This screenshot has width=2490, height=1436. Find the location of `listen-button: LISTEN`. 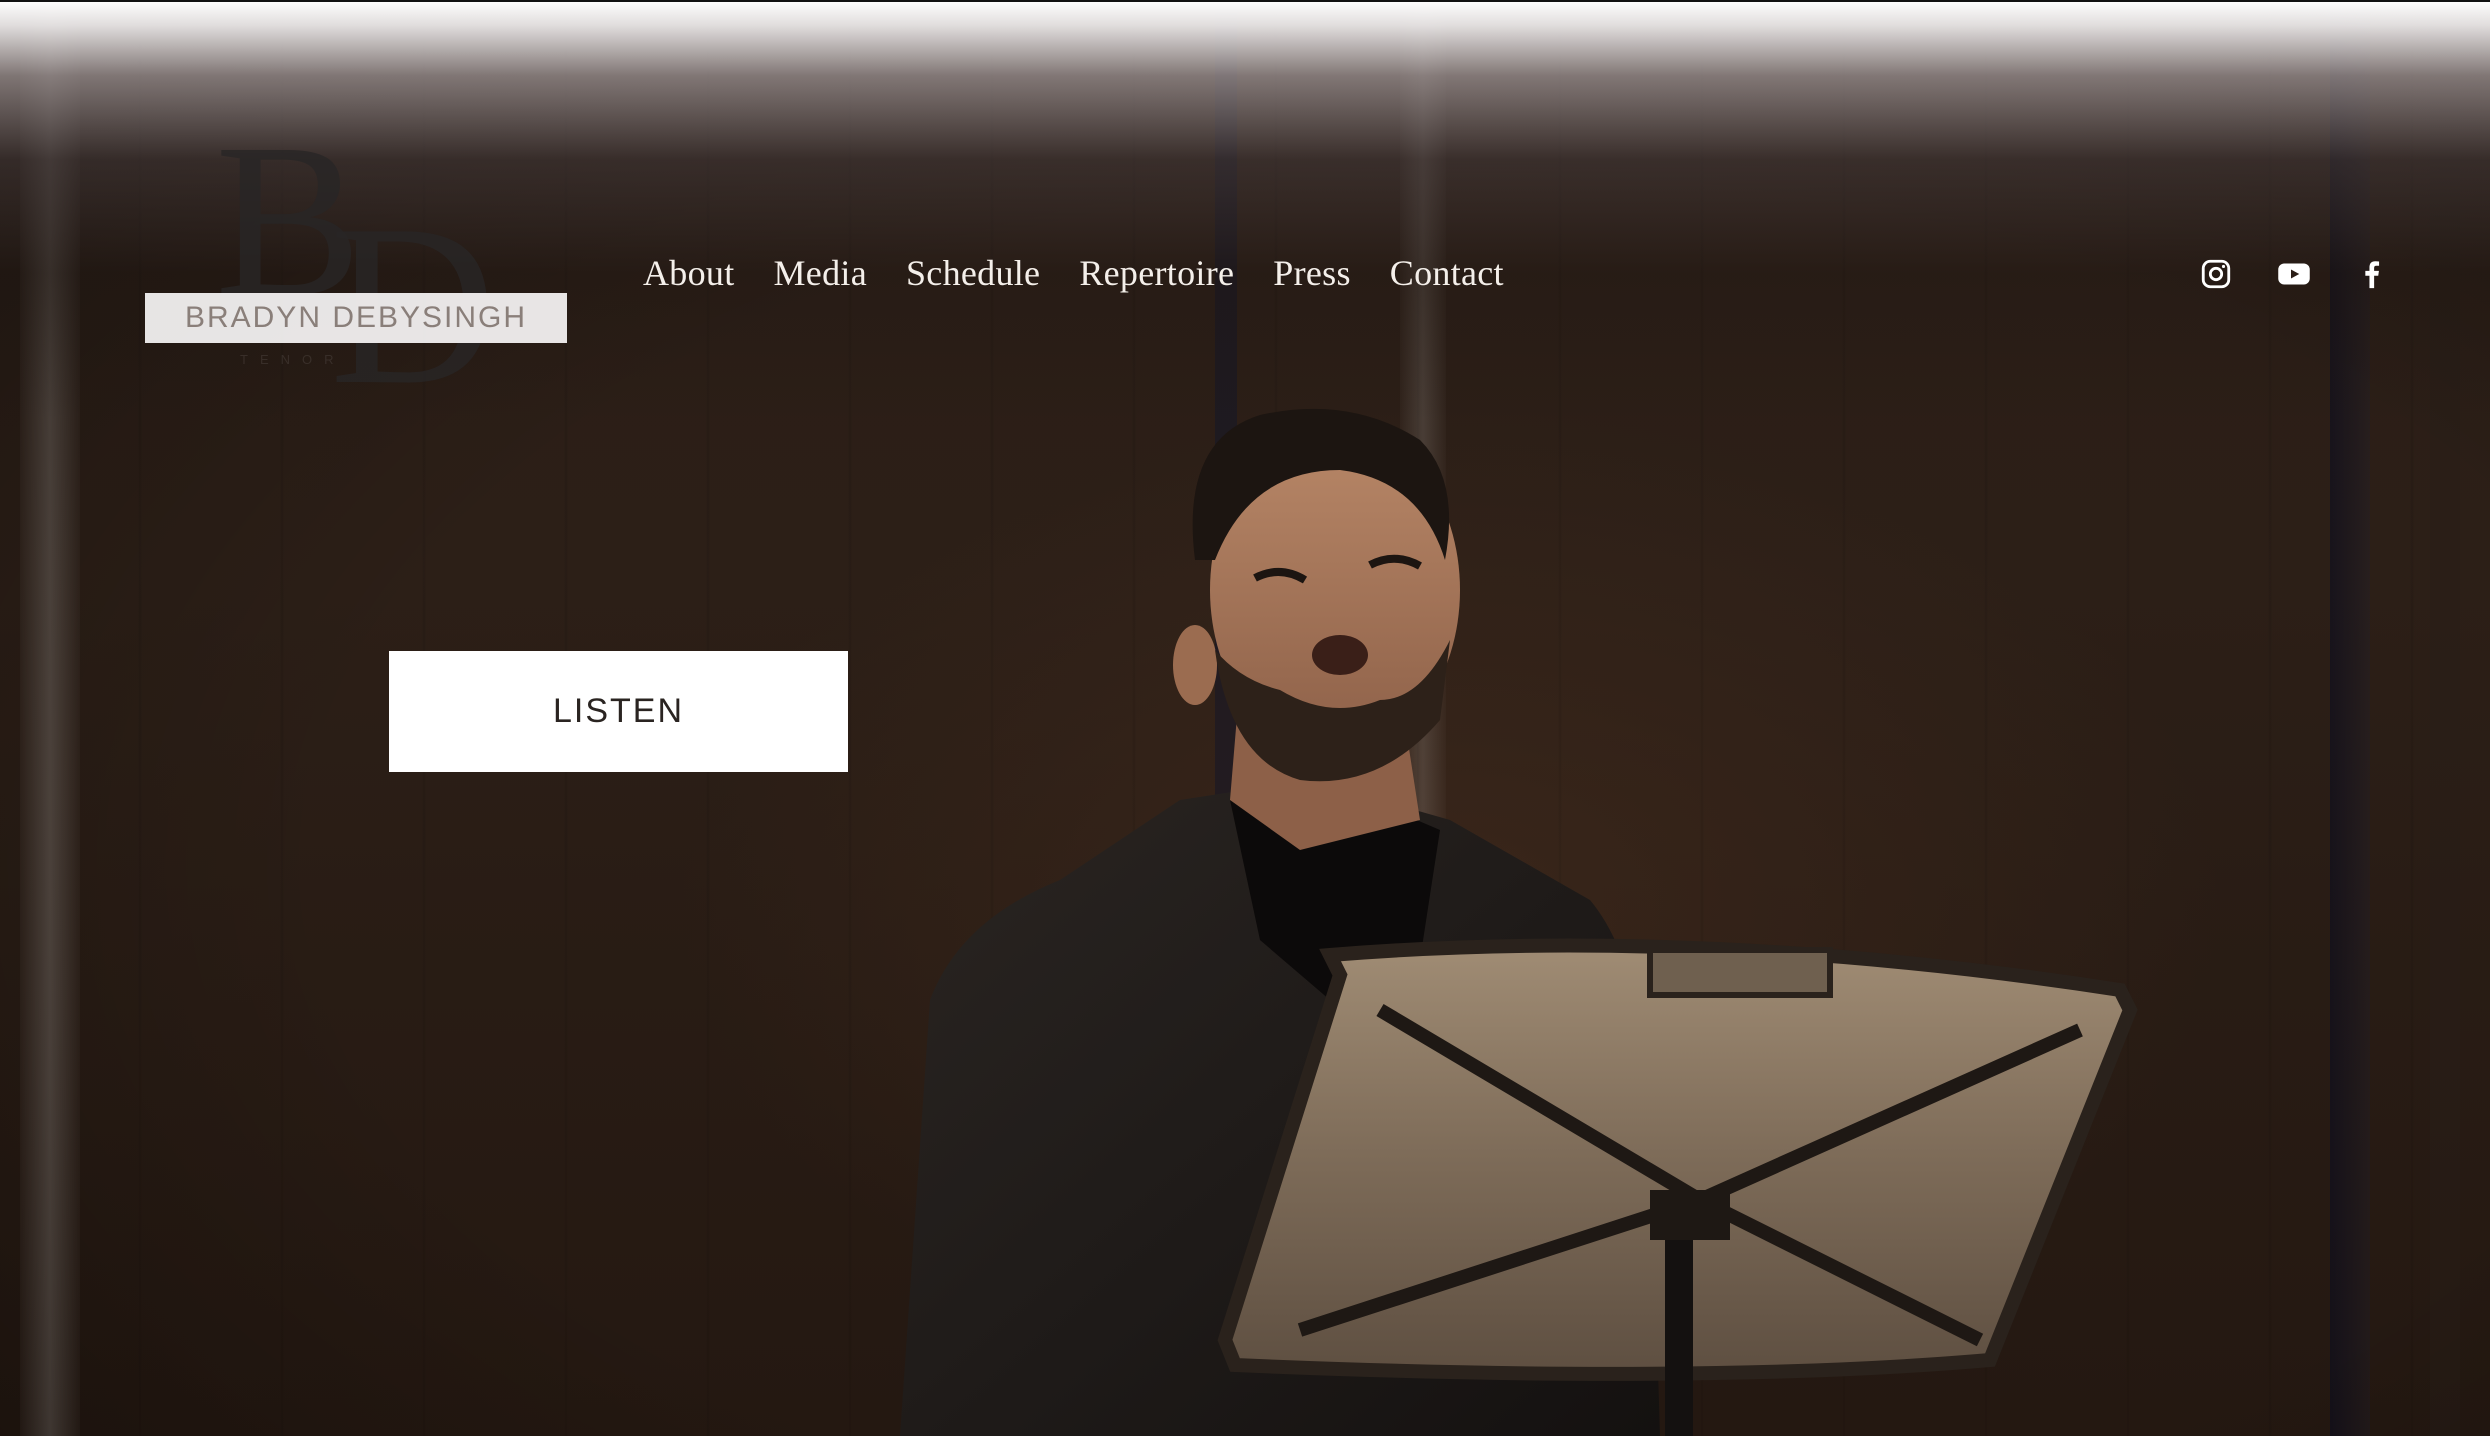

listen-button: LISTEN is located at coordinates (618, 711).